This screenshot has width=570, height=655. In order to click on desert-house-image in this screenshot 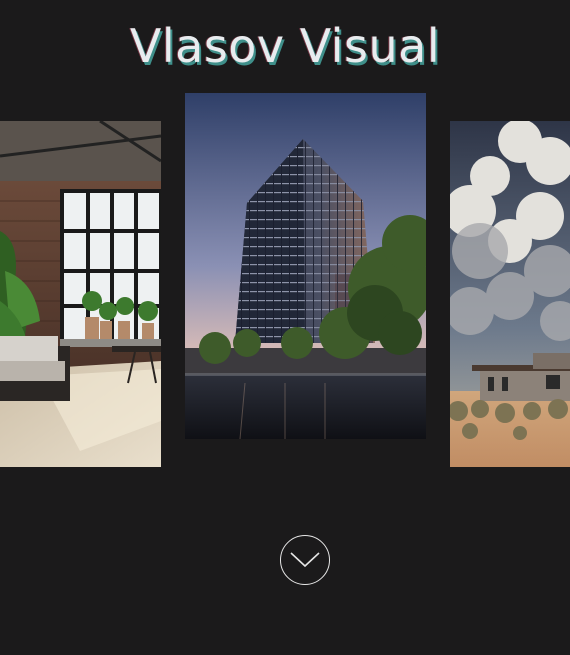, I will do `click(510, 294)`.